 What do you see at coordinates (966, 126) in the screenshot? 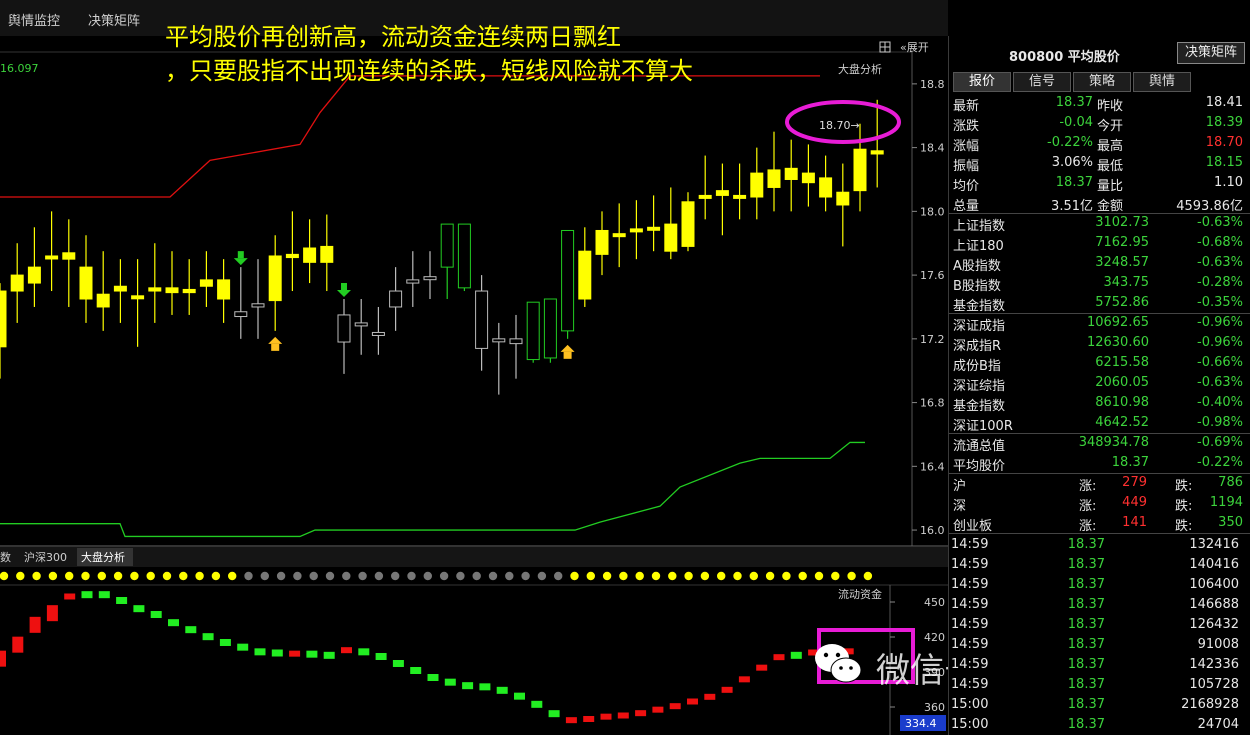
I see `quote-label: 涨跌` at bounding box center [966, 126].